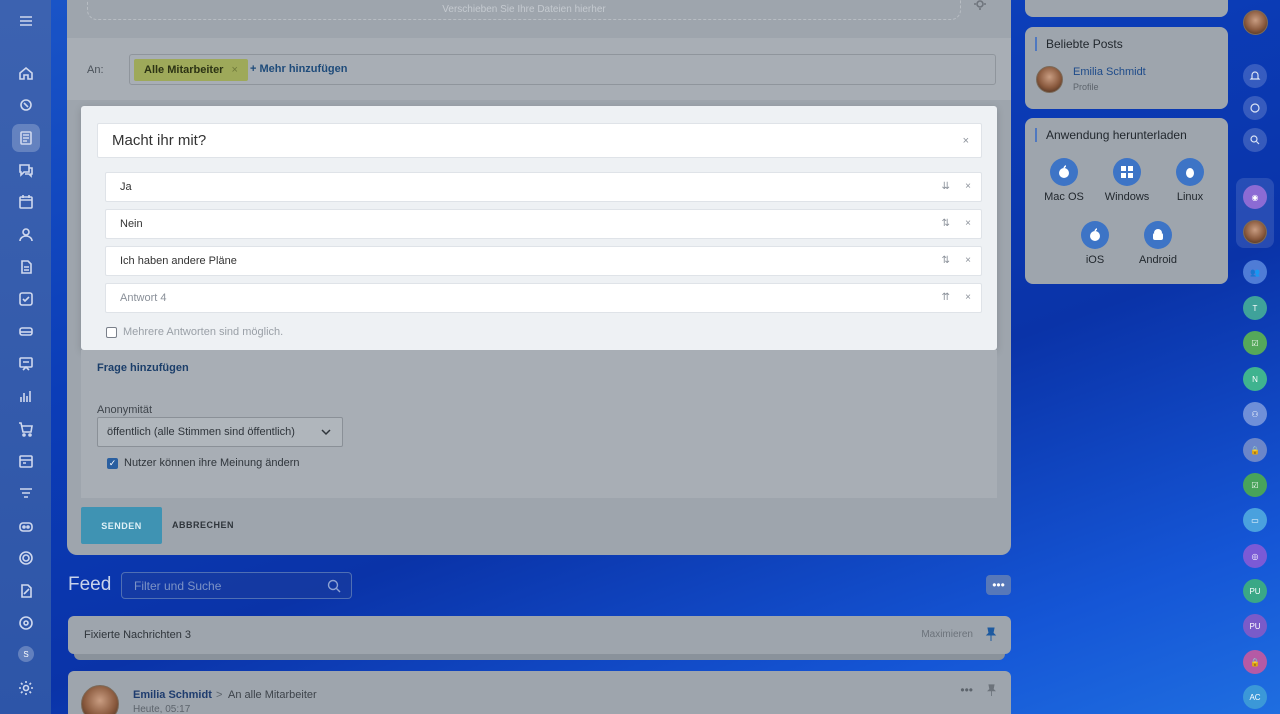 Image resolution: width=1280 pixels, height=714 pixels. What do you see at coordinates (26, 235) in the screenshot?
I see `users-icon` at bounding box center [26, 235].